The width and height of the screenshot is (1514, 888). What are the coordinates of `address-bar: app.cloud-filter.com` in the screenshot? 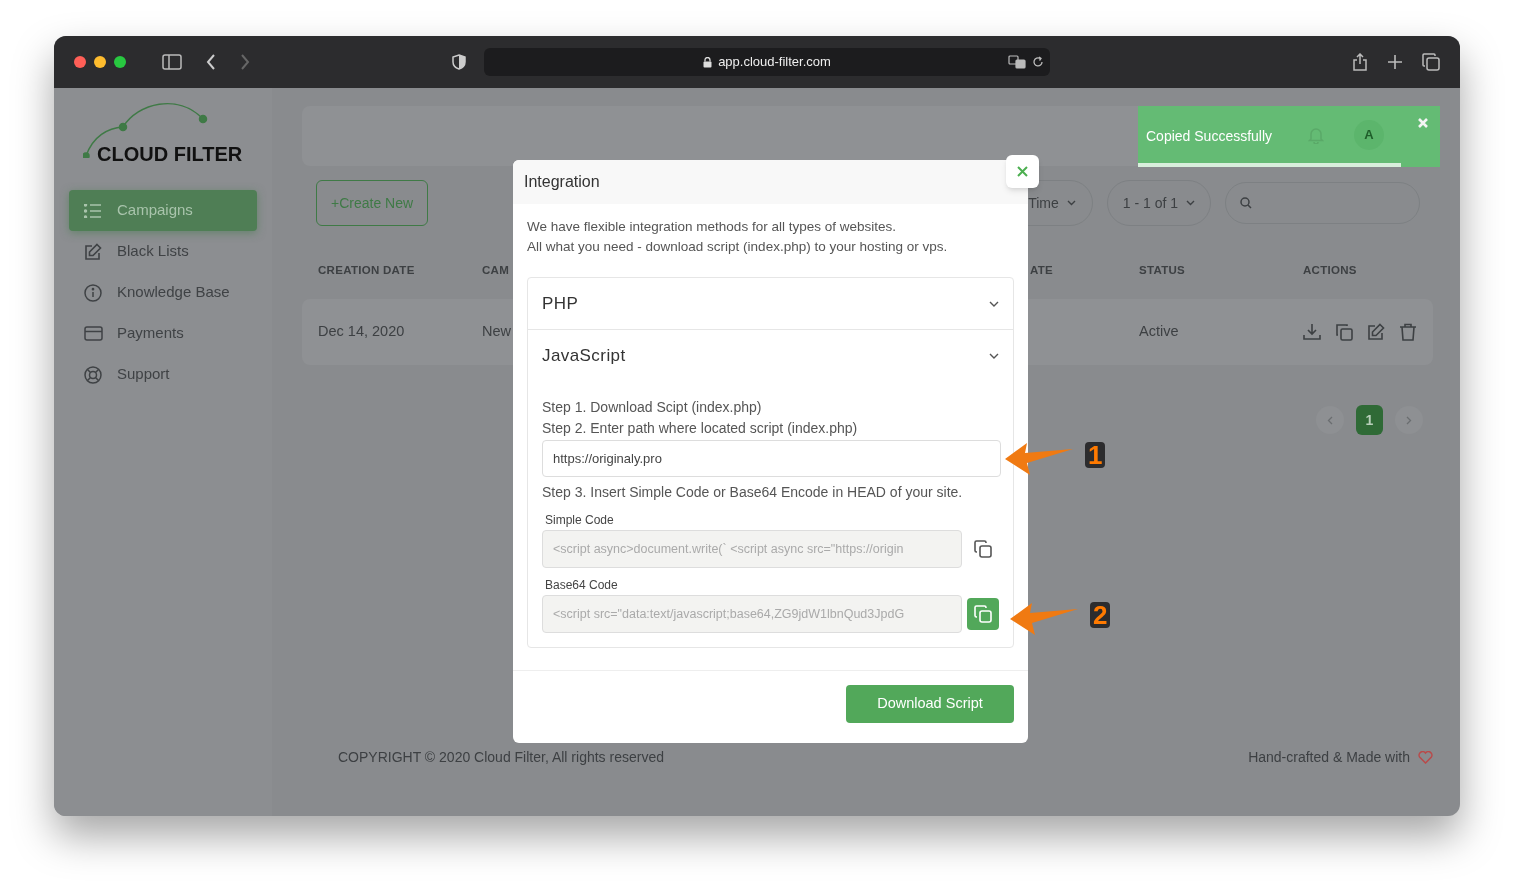 It's located at (767, 62).